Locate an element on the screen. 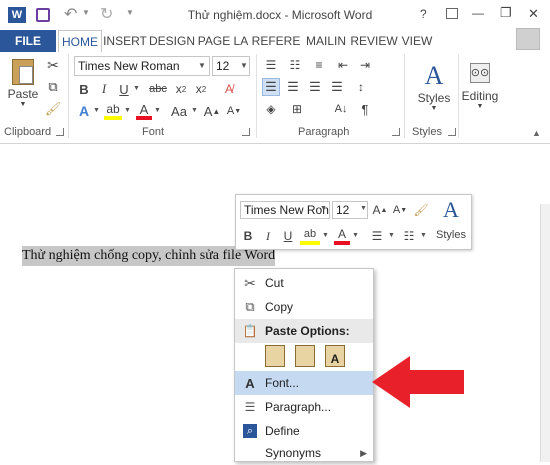 This screenshot has height=465, width=550. save-icon is located at coordinates (43, 15).